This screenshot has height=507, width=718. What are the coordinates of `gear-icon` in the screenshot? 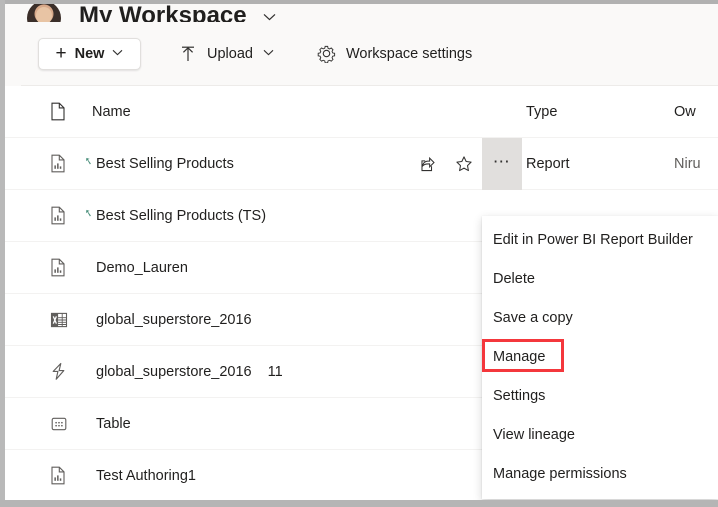 It's located at (326, 53).